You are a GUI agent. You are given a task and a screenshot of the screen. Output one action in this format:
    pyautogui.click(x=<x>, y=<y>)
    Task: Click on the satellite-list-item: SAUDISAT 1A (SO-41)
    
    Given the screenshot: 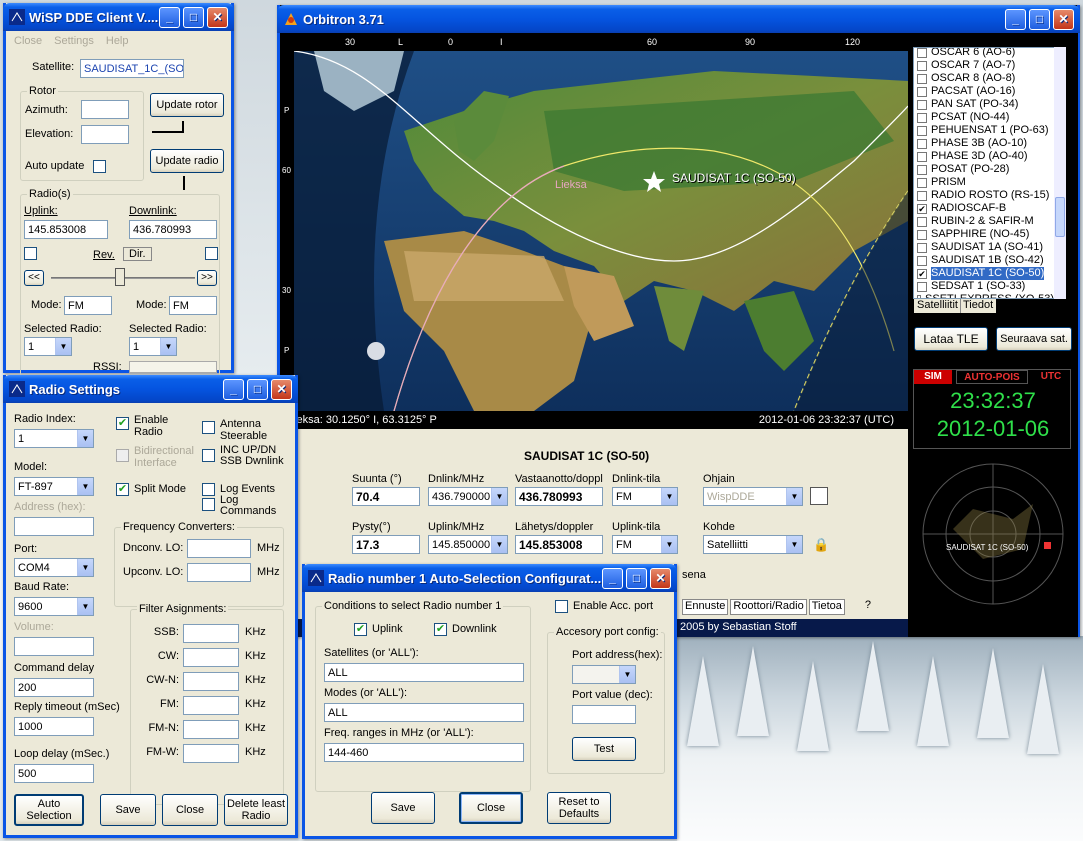 What is the action you would take?
    pyautogui.click(x=984, y=247)
    